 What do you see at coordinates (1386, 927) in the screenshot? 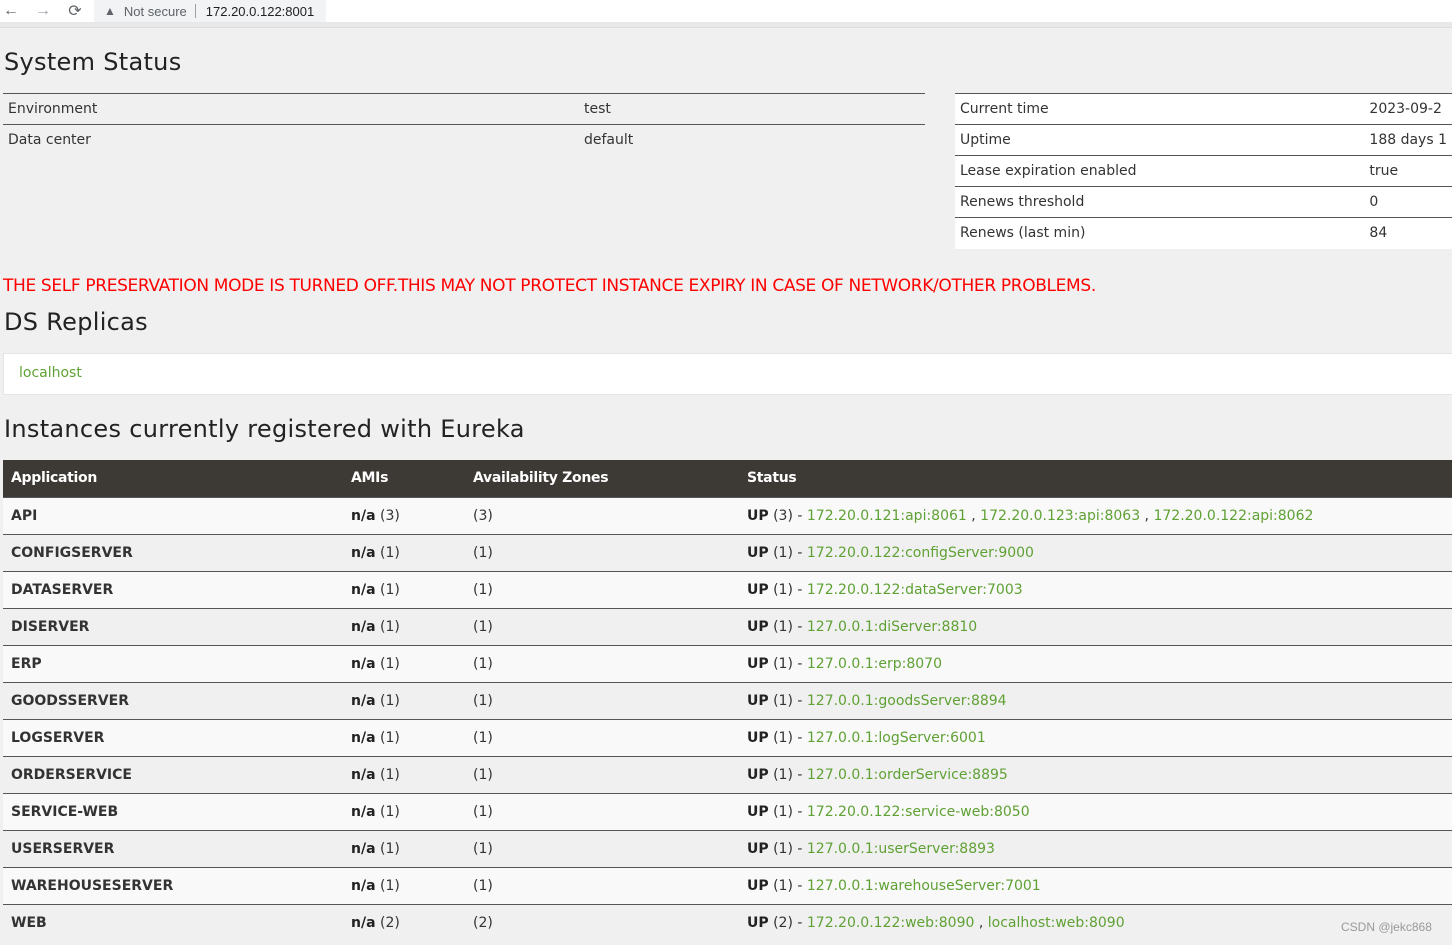
I see `watermark: CSDN @jekc868` at bounding box center [1386, 927].